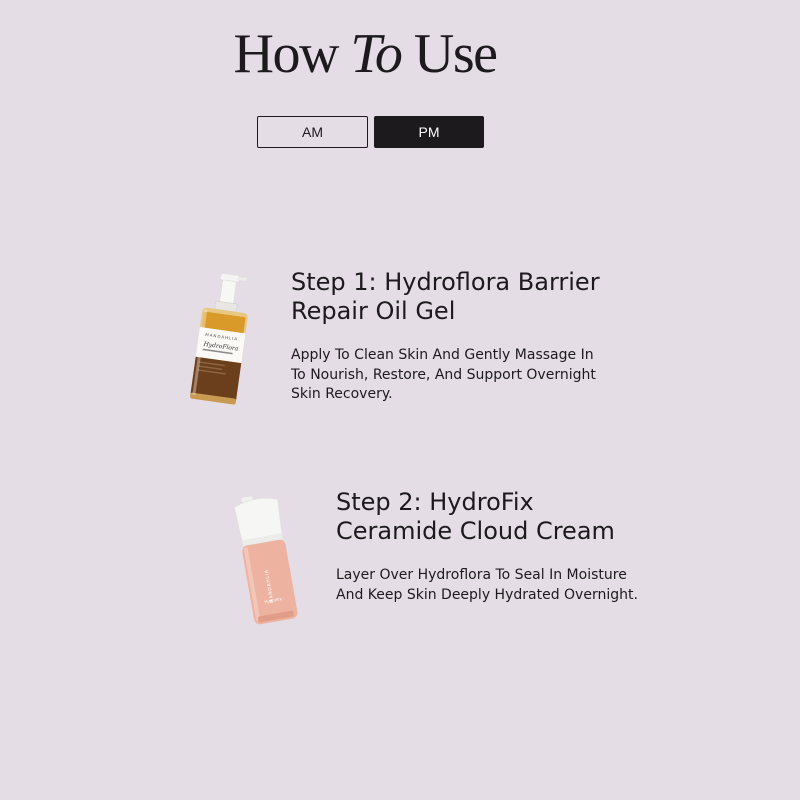 The image size is (800, 800). What do you see at coordinates (376, 54) in the screenshot?
I see `page-title-italic: To` at bounding box center [376, 54].